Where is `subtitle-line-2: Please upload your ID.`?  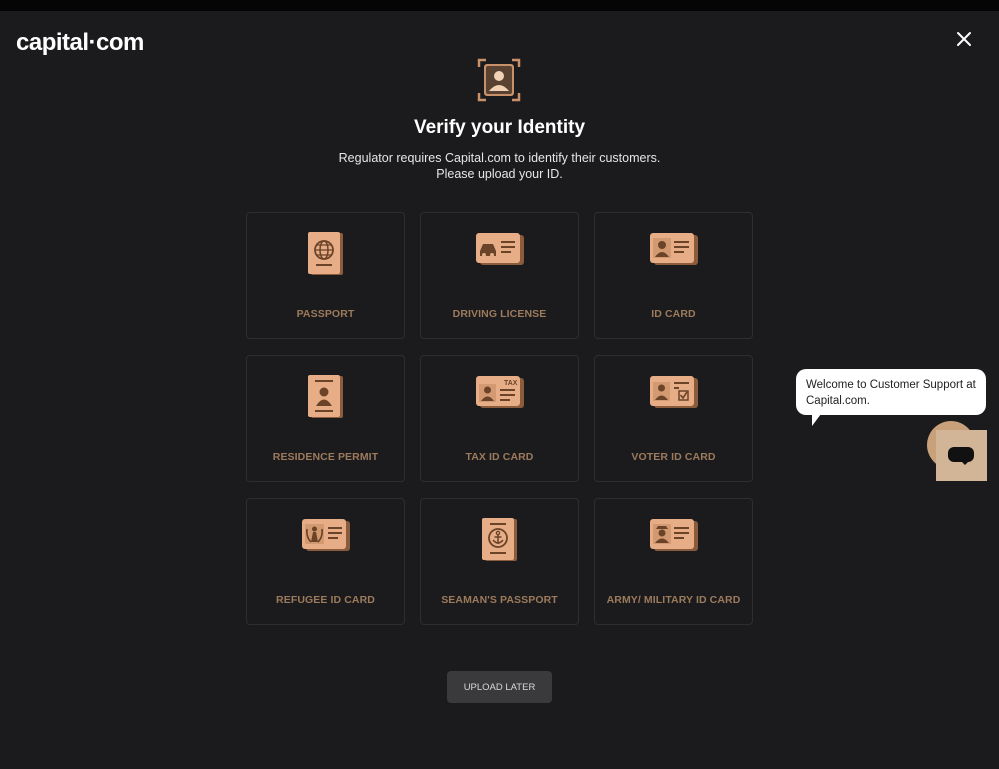
subtitle-line-2: Please upload your ID. is located at coordinates (499, 174).